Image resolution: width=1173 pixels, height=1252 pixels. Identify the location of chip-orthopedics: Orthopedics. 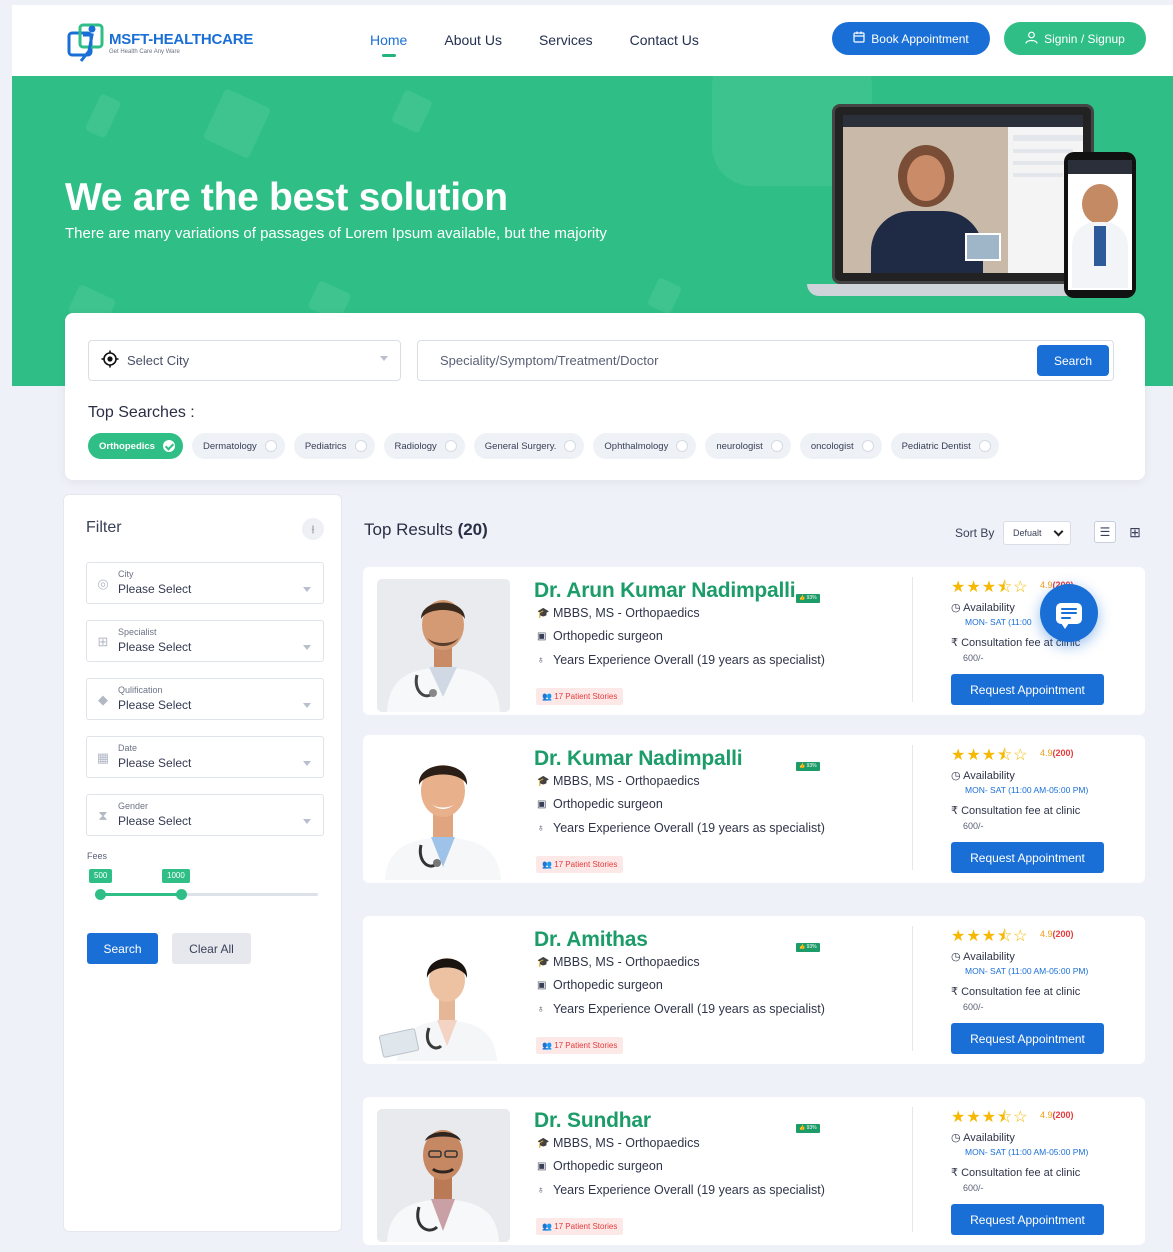
(135, 446).